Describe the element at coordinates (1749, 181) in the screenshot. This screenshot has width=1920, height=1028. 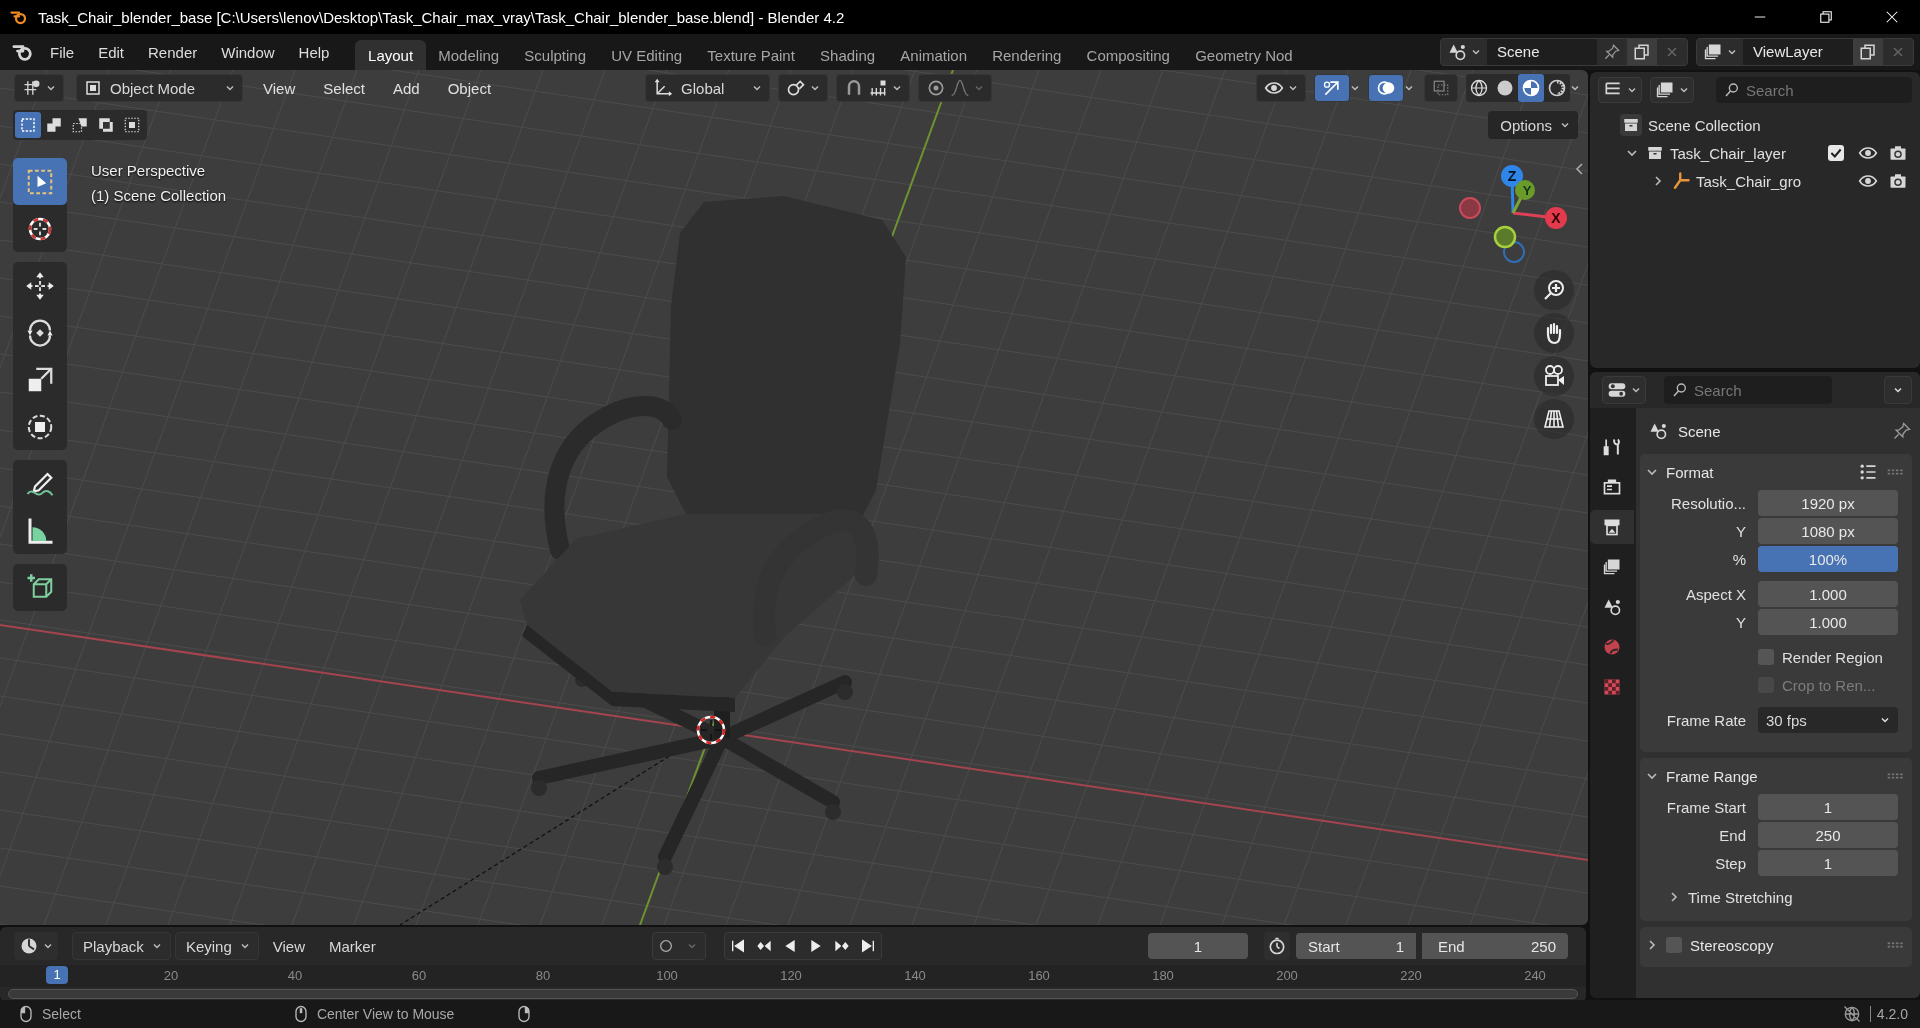
I see `outliner-item: Task_Chair_gro` at that location.